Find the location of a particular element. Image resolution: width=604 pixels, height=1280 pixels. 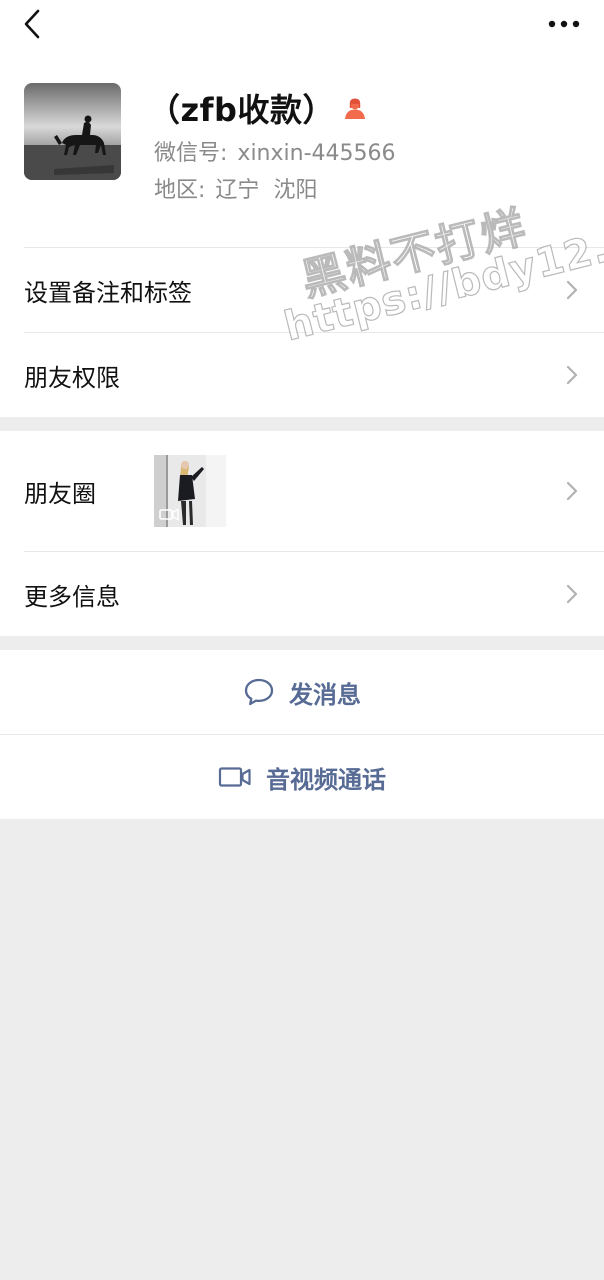

audio-video-call-button: 音视频通话 is located at coordinates (302, 777).